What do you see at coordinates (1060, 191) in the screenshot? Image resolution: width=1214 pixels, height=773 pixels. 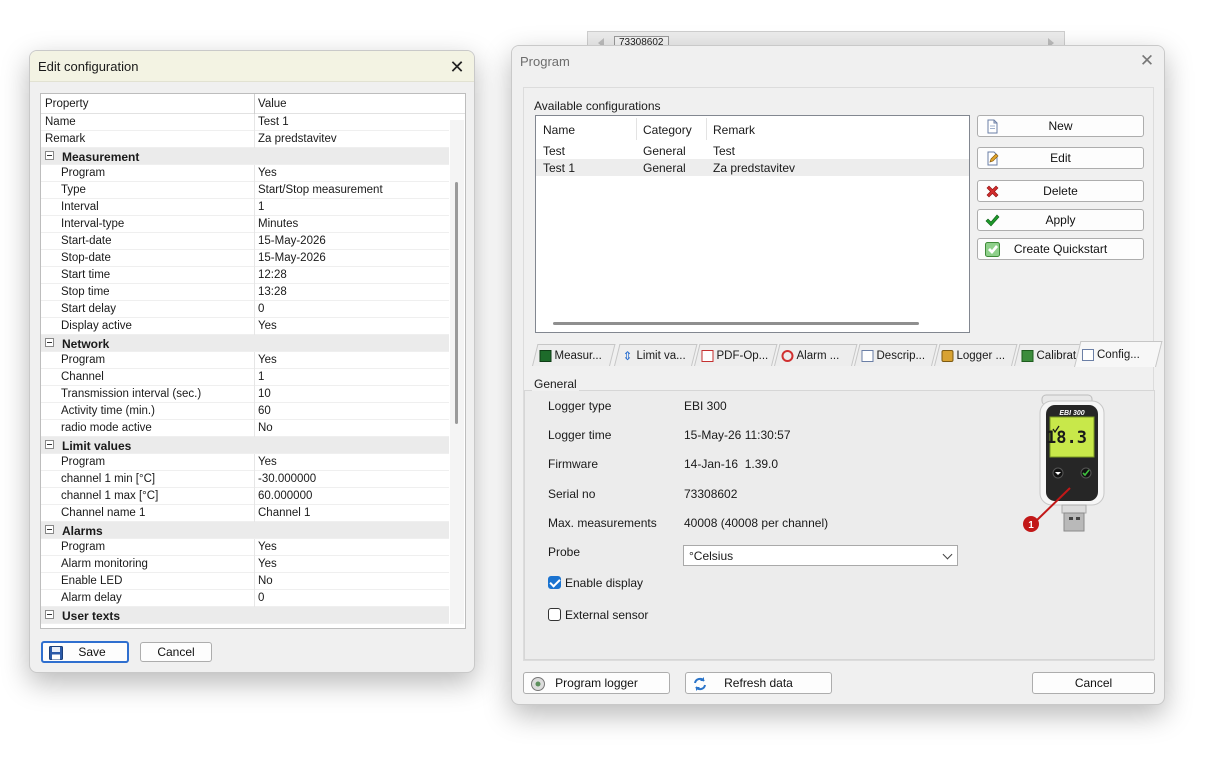 I see `delete-button: Delete` at bounding box center [1060, 191].